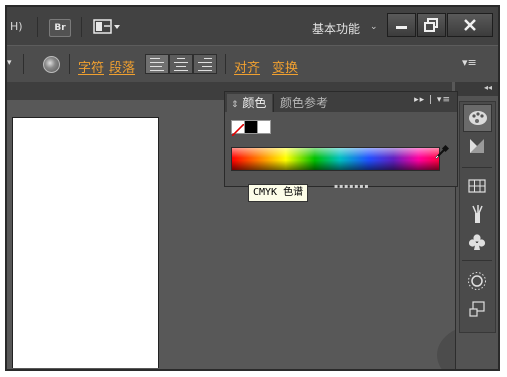 Image resolution: width=507 pixels, height=377 pixels. I want to click on none-slash-icon, so click(238, 130).